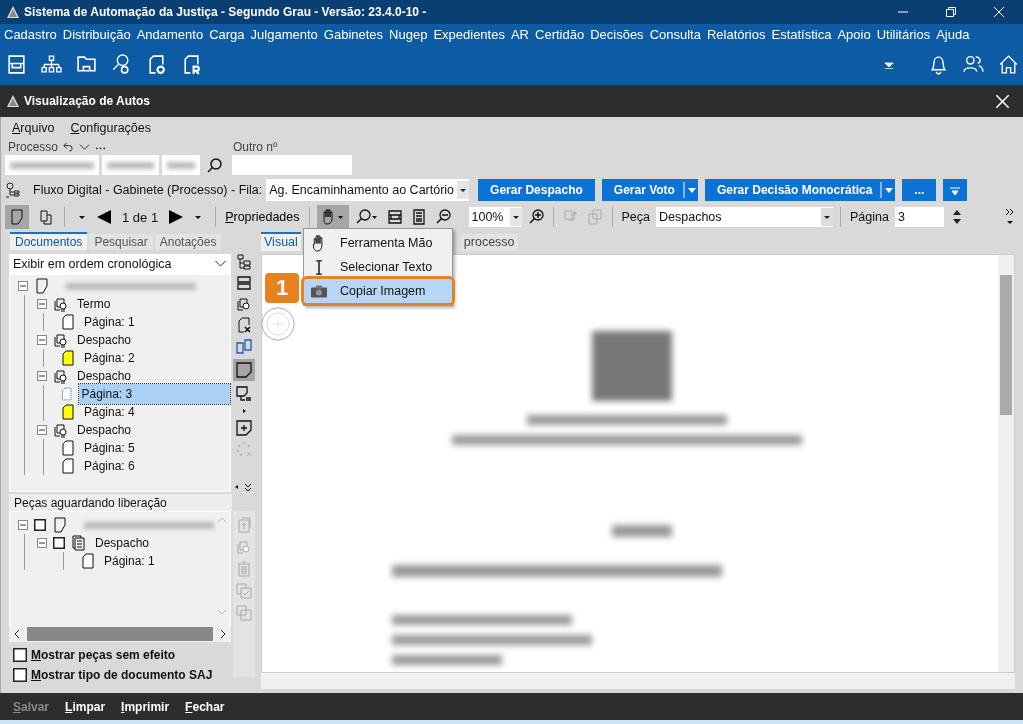 This screenshot has width=1023, height=724. What do you see at coordinates (109, 358) in the screenshot?
I see `tree-item: Página: 2` at bounding box center [109, 358].